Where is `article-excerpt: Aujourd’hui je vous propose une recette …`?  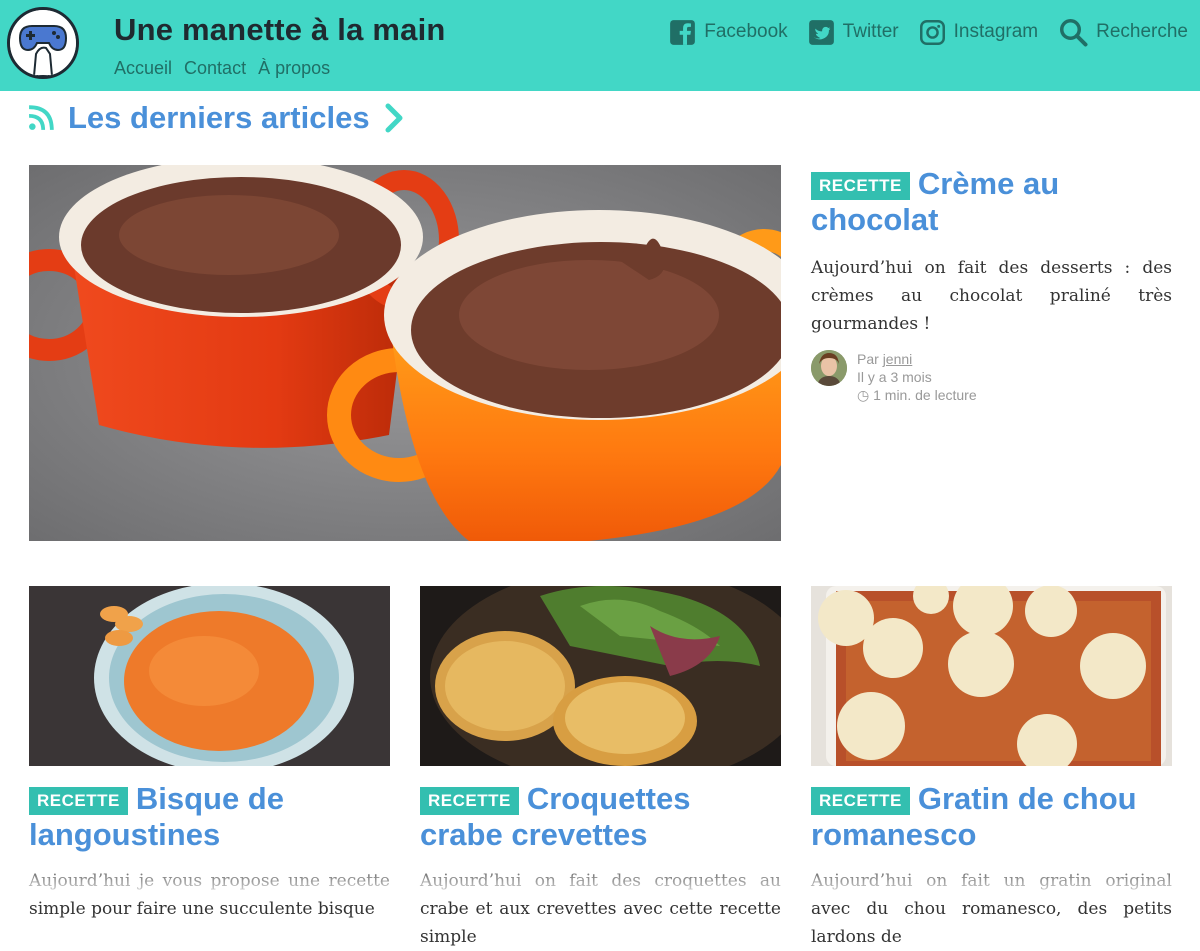 article-excerpt: Aujourd’hui je vous propose une recette … is located at coordinates (209, 895).